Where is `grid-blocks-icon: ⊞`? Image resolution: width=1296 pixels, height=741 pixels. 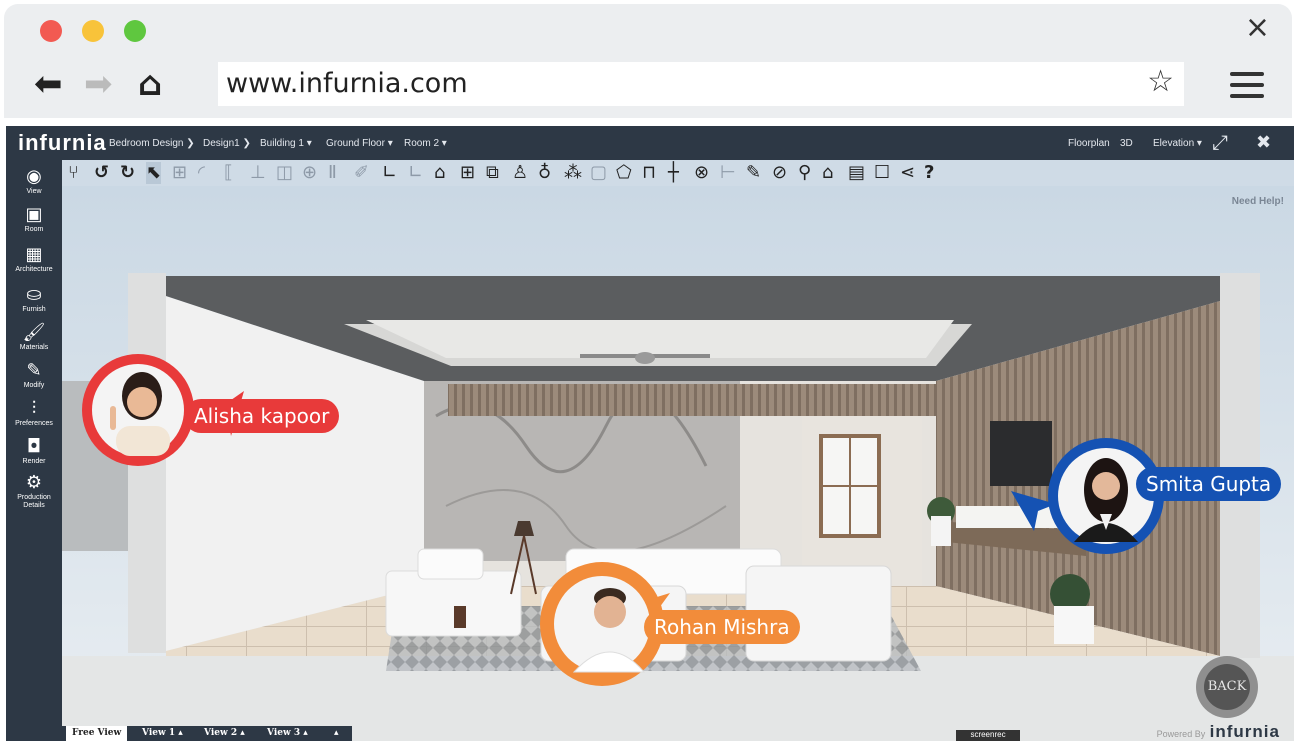 grid-blocks-icon: ⊞ is located at coordinates (467, 173).